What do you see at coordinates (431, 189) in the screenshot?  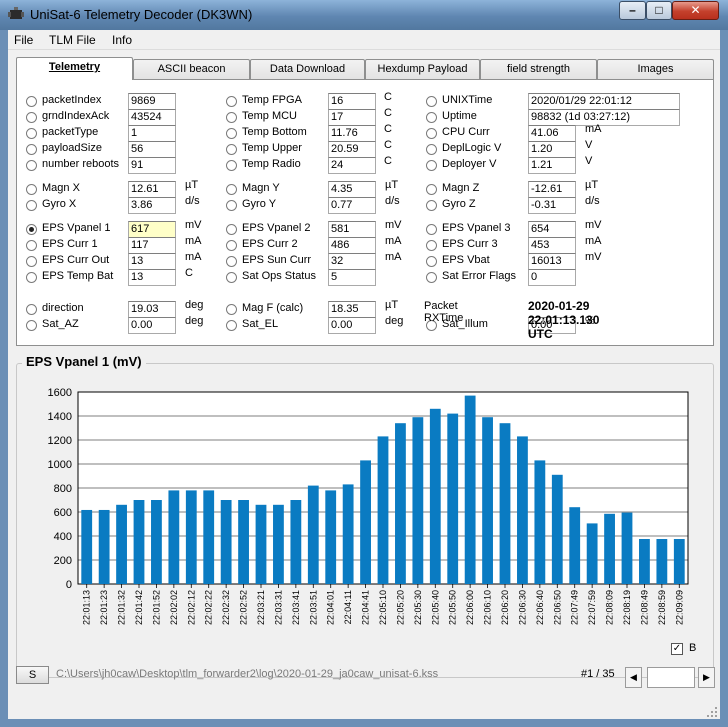 I see `radio-magn-z` at bounding box center [431, 189].